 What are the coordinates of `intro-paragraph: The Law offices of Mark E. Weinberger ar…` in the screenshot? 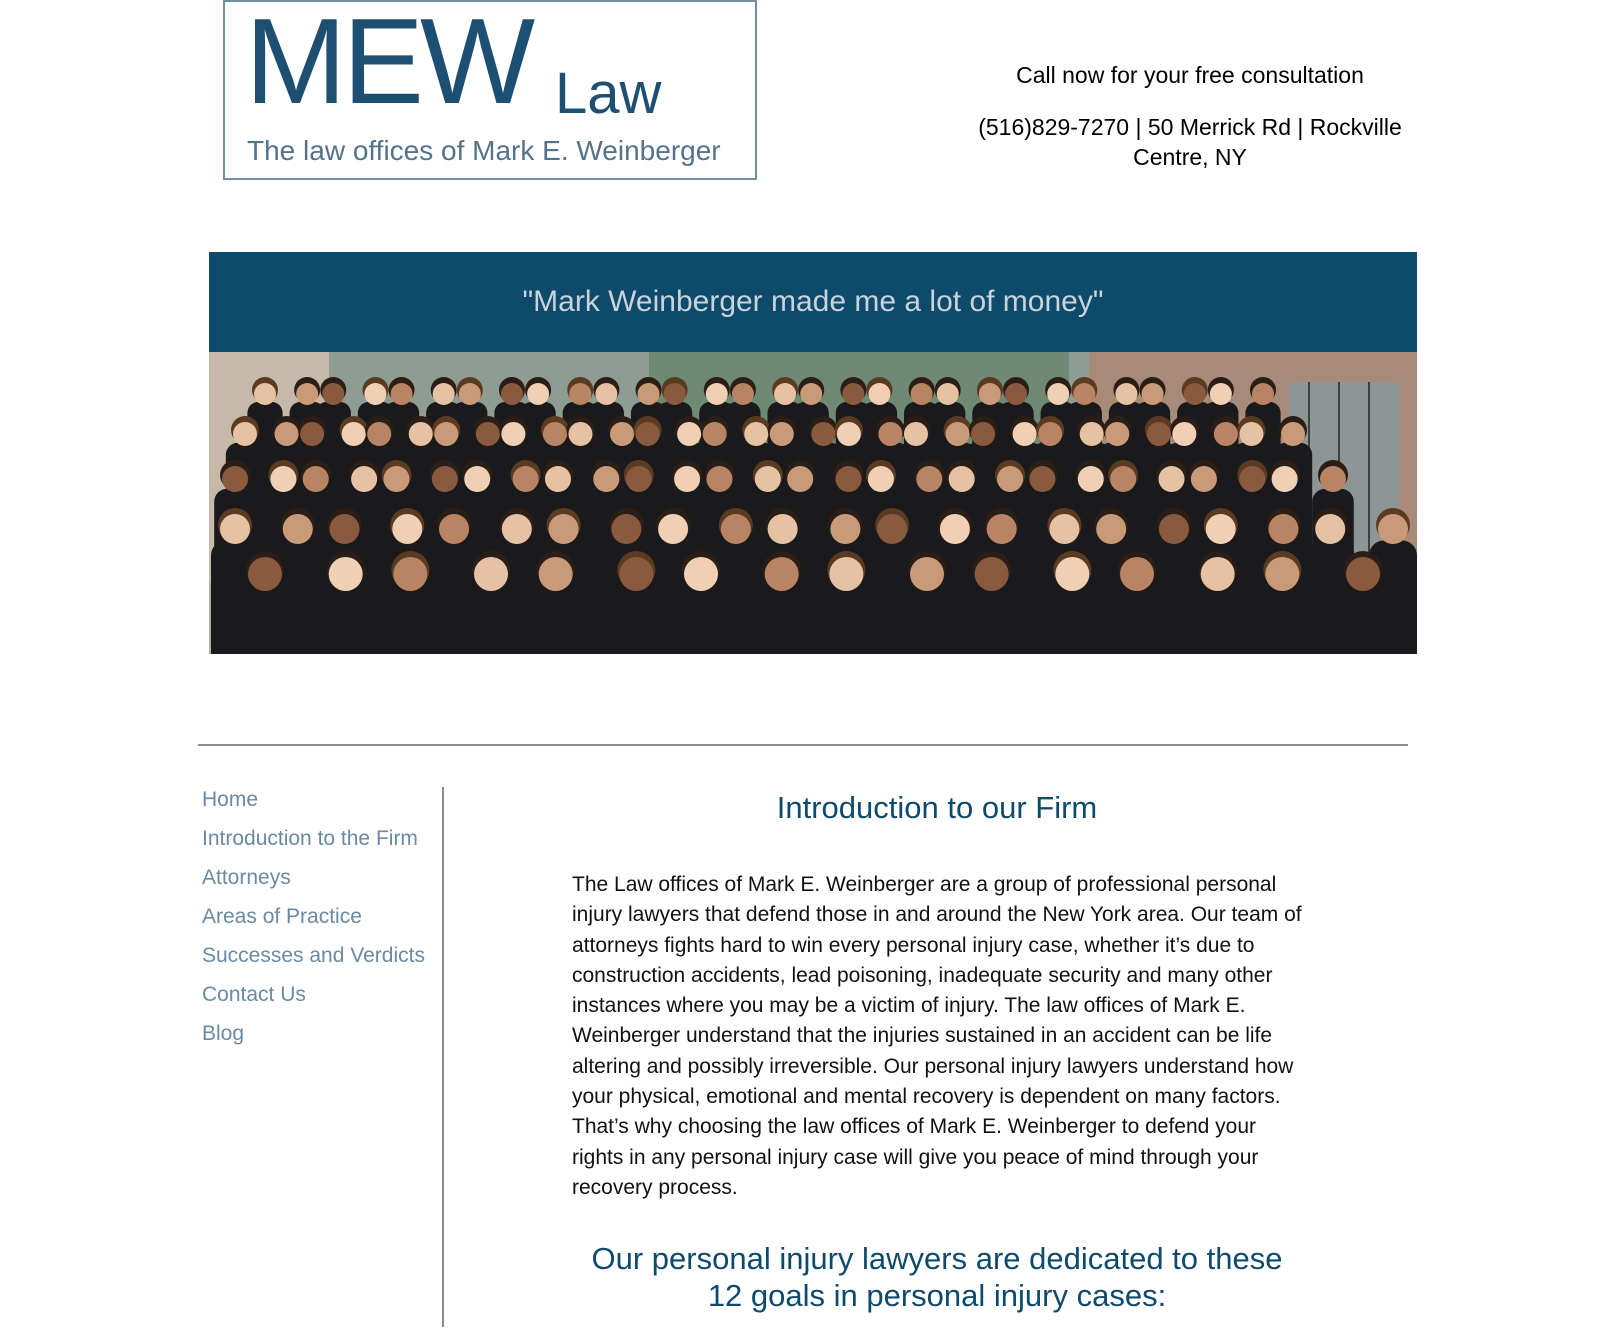 It's located at (937, 1036).